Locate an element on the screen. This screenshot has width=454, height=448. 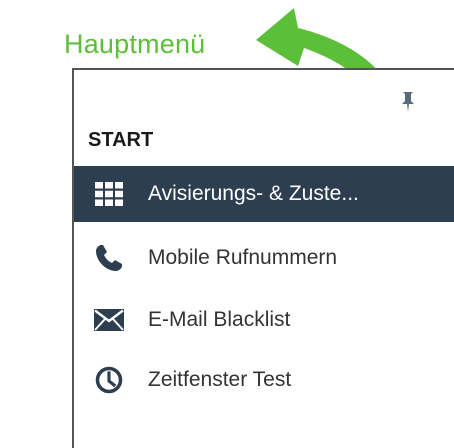
menu-item-email-blacklist: E-Mail Blacklist is located at coordinates (264, 320).